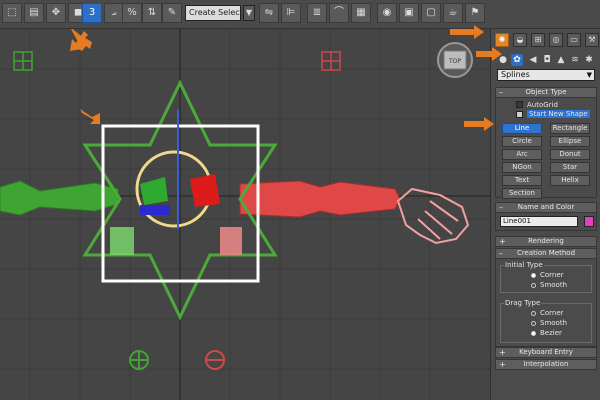  Describe the element at coordinates (552, 275) in the screenshot. I see `initial-corner-label: Corner` at that location.